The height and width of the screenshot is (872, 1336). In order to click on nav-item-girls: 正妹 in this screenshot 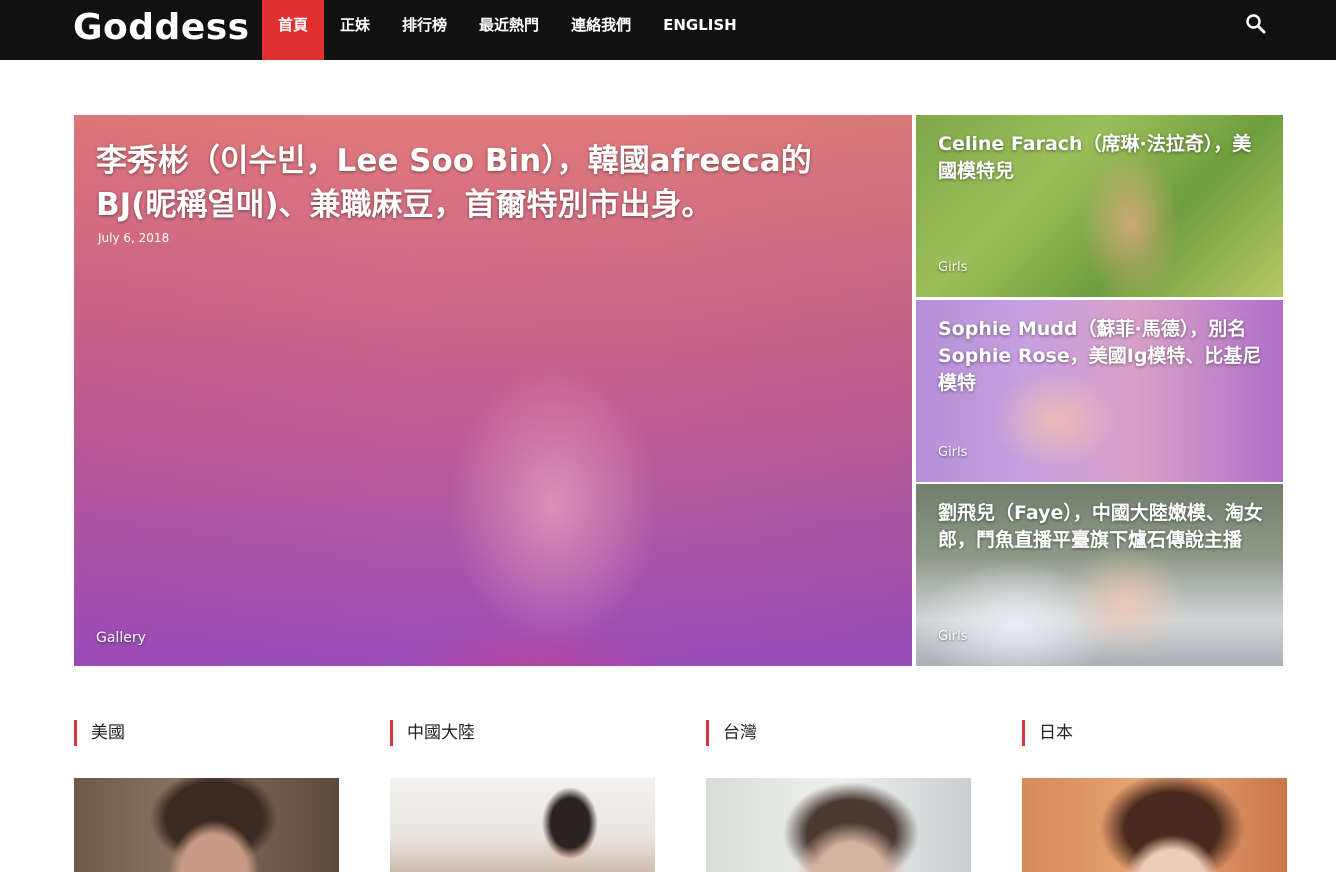, I will do `click(355, 30)`.